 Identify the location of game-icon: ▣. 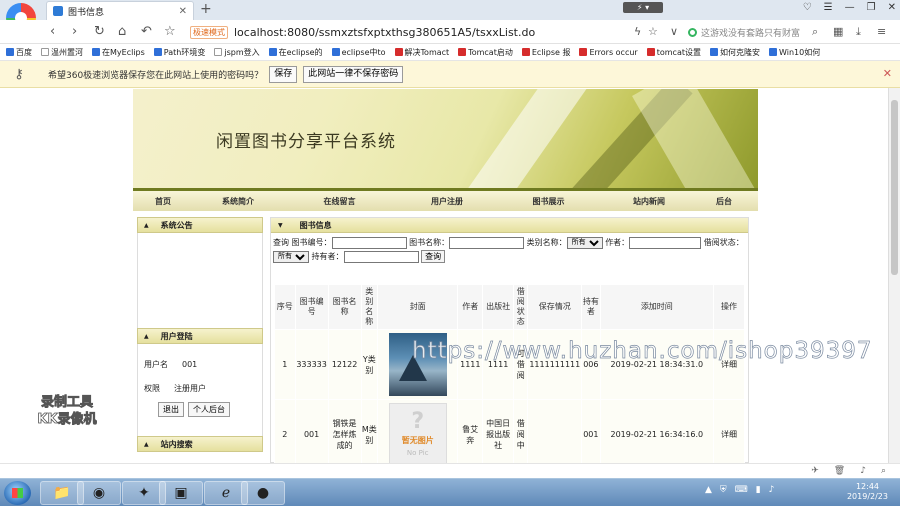
(181, 493).